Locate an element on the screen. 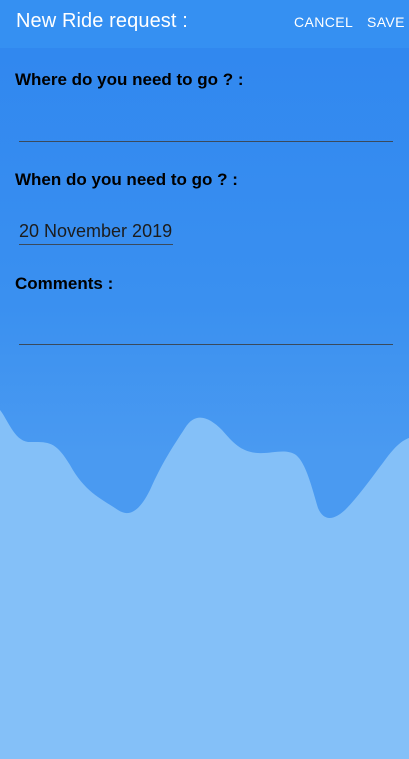 This screenshot has width=409, height=759. date-picker-field: 20 November 2019 is located at coordinates (96, 231).